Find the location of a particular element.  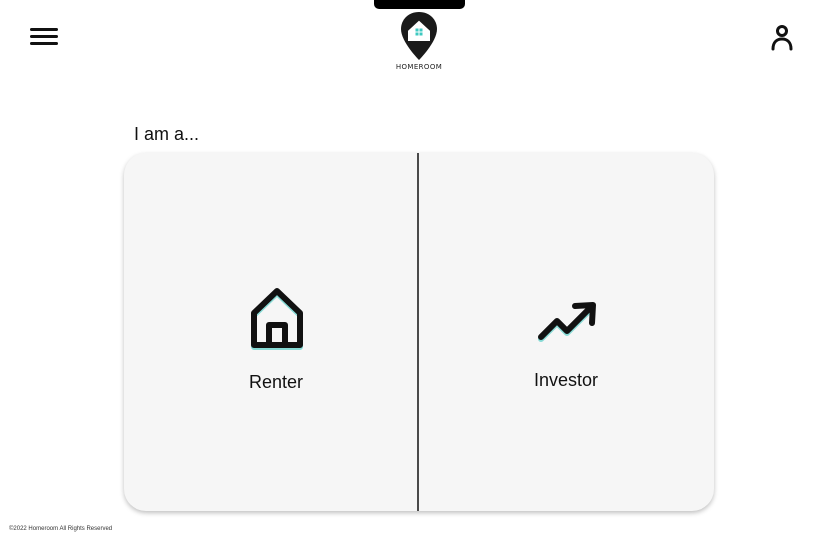

hamburger-menu-icon is located at coordinates (44, 37).